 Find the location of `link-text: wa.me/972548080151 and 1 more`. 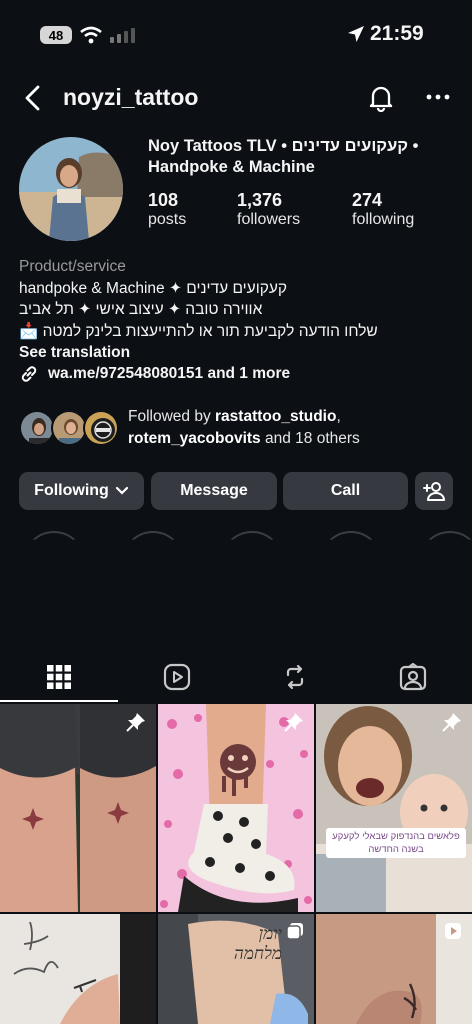

link-text: wa.me/972548080151 and 1 more is located at coordinates (169, 373).